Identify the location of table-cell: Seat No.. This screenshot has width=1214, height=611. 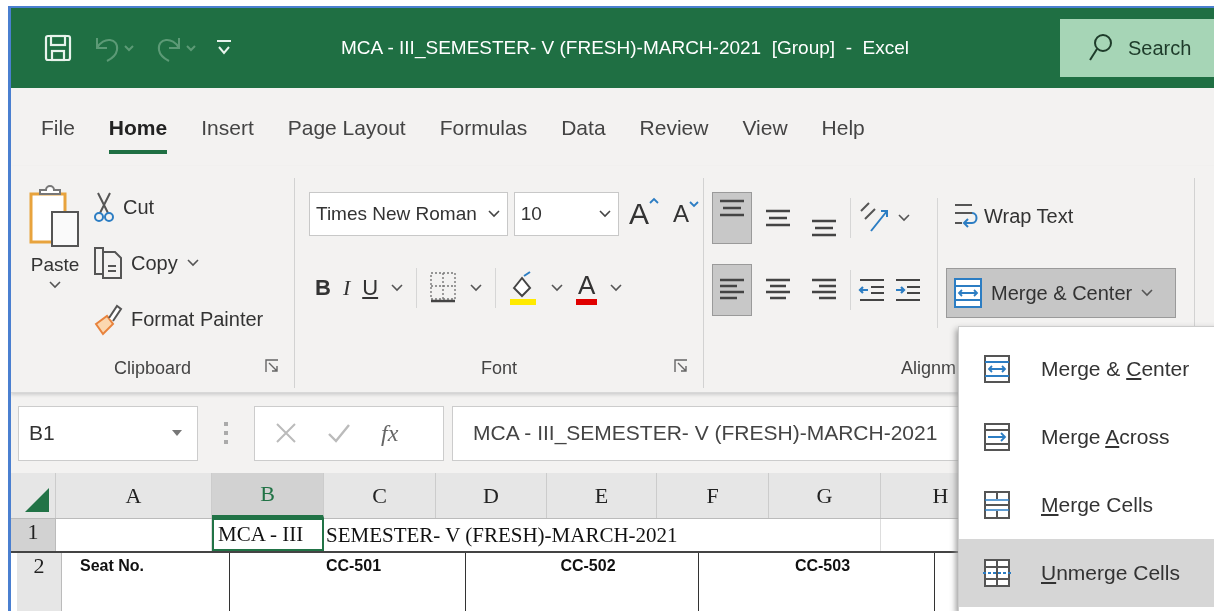
(112, 565).